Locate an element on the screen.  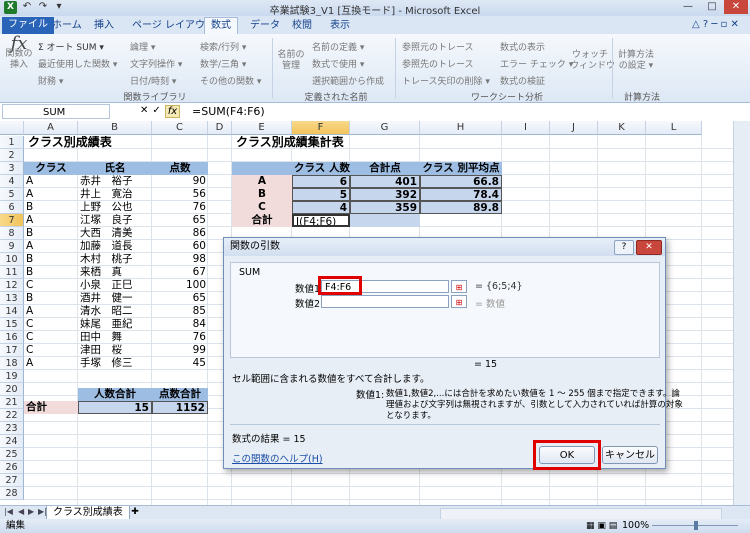
table-cell: 上野 公也 is located at coordinates (115, 207).